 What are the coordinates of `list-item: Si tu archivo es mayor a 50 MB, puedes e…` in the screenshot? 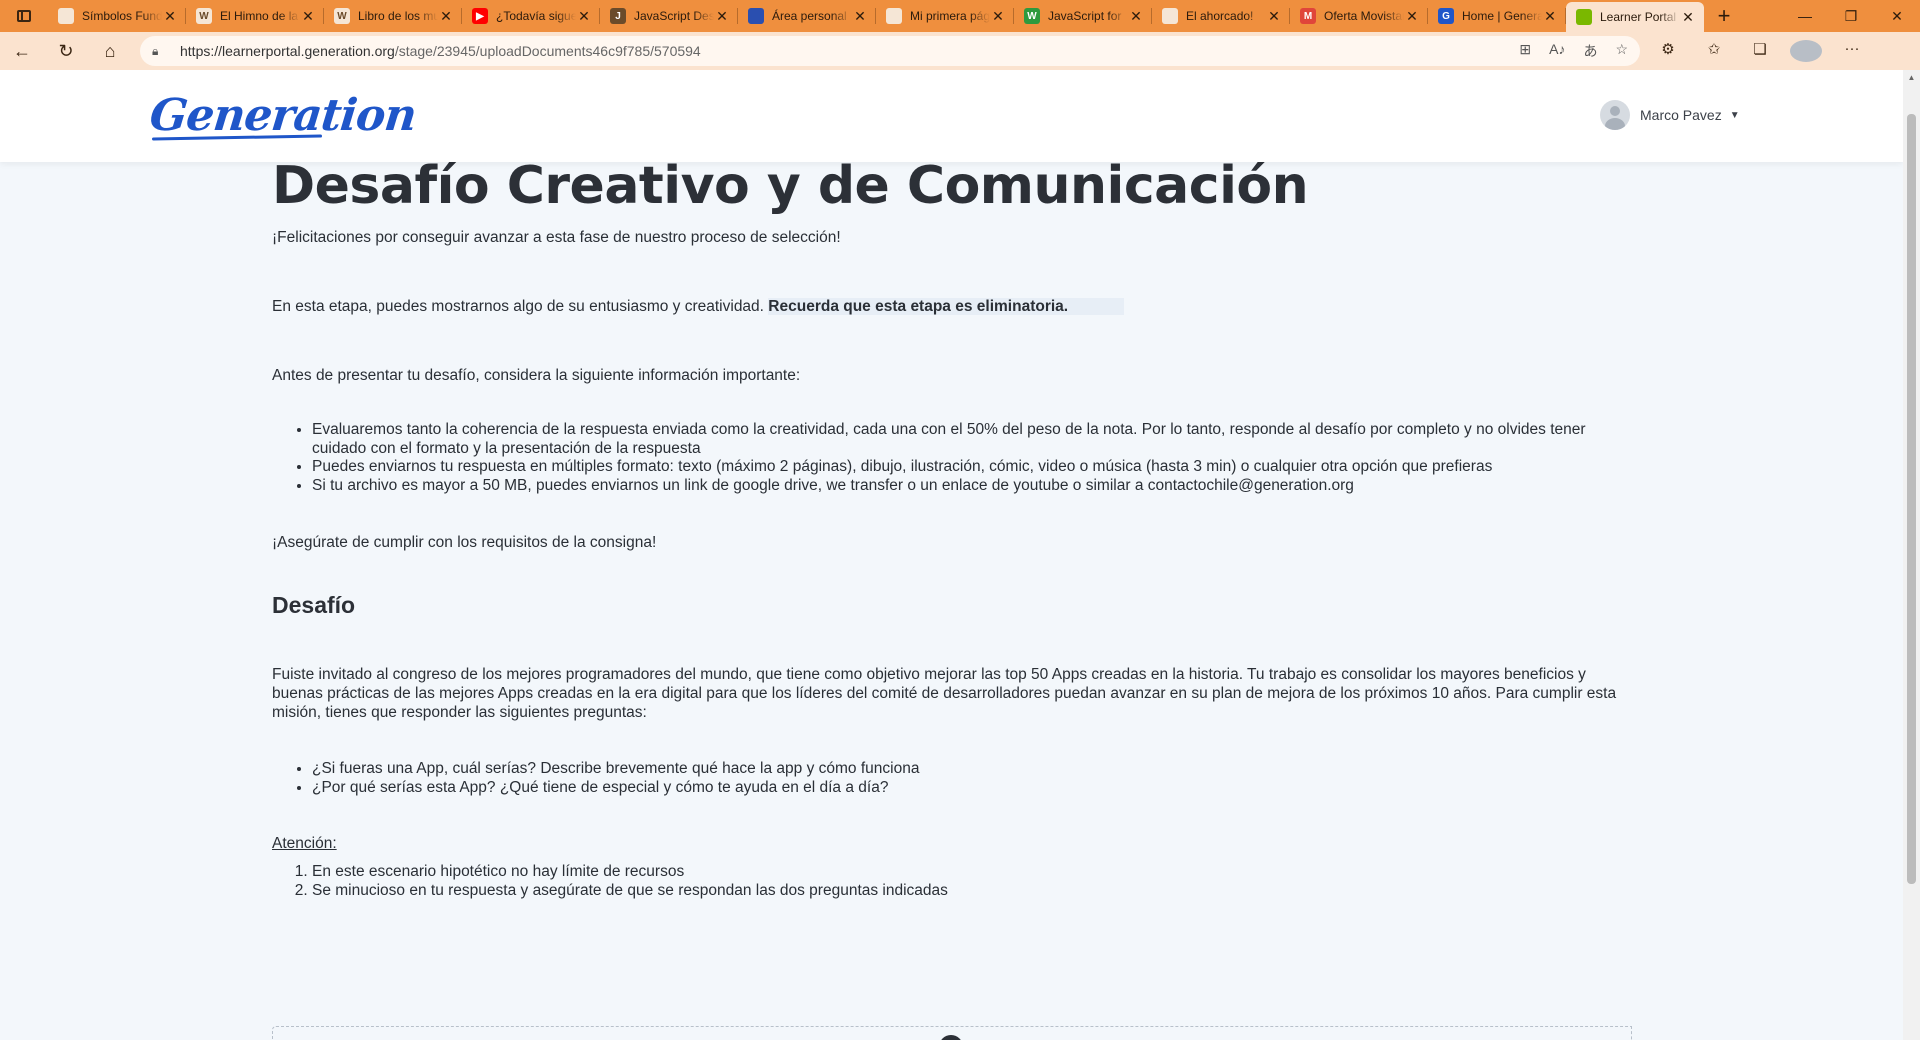 It's located at (972, 486).